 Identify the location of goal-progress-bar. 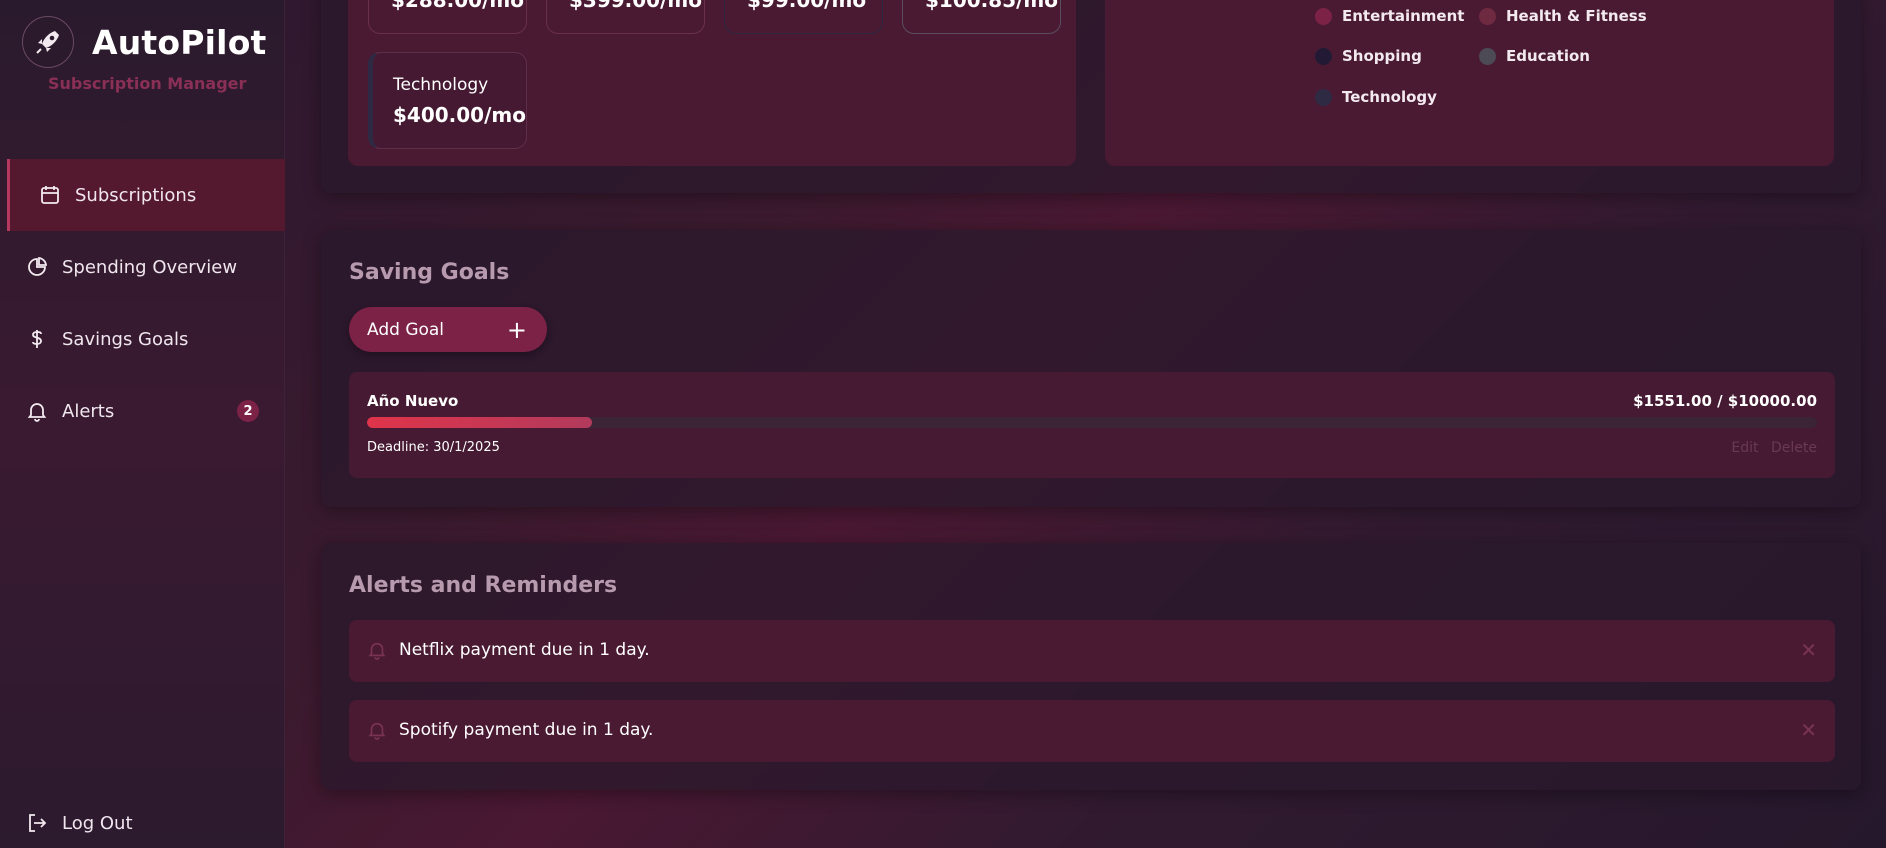
(1092, 422).